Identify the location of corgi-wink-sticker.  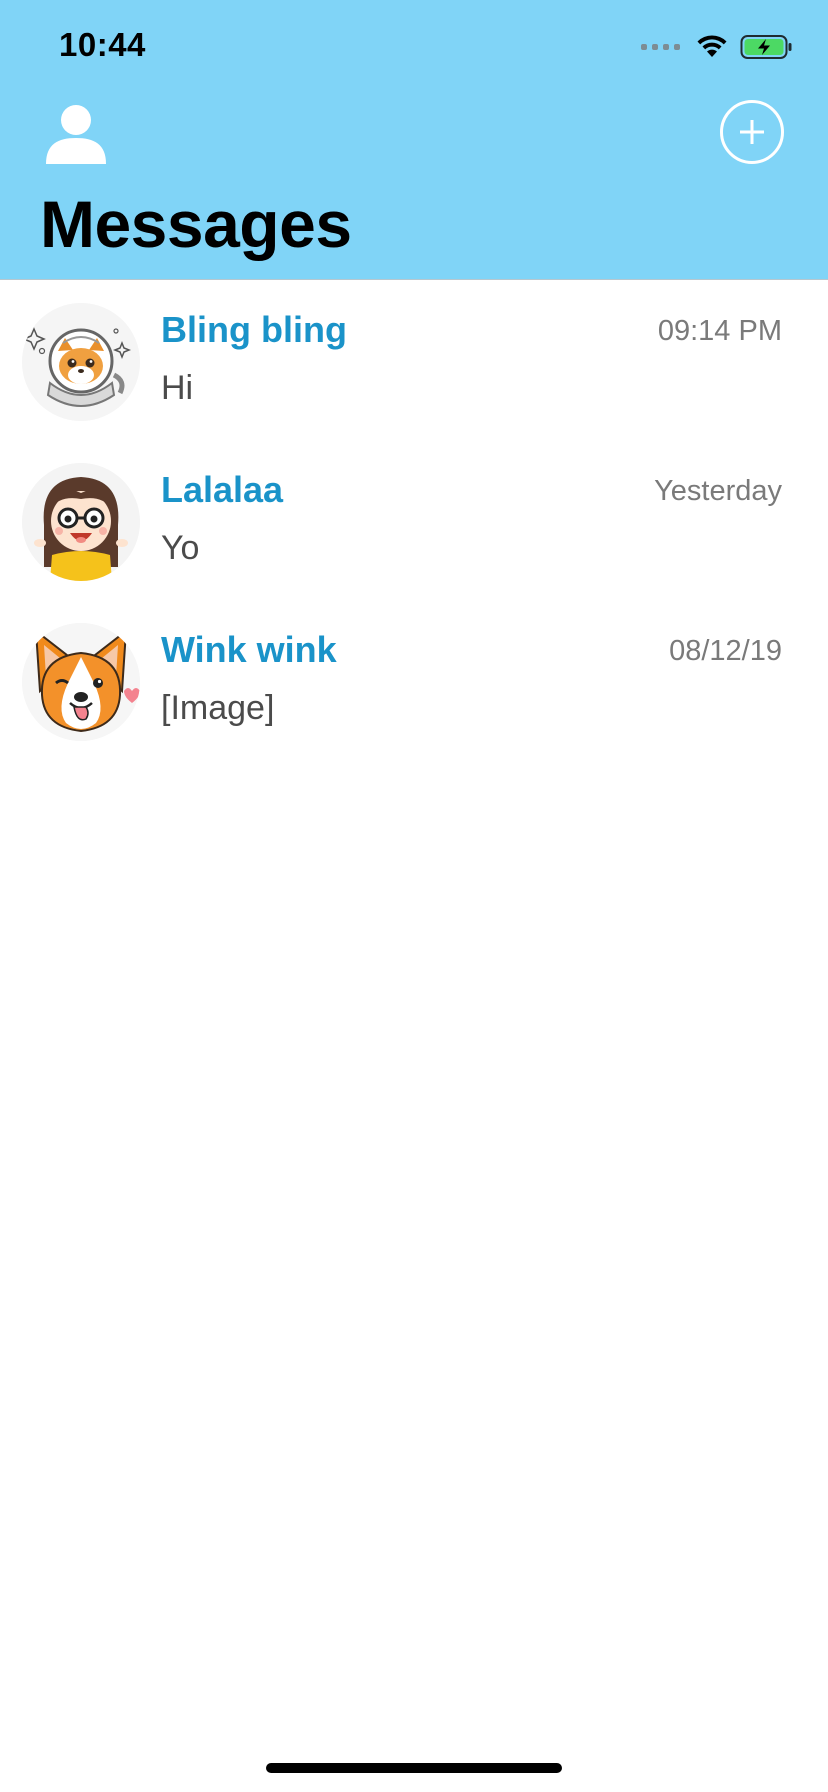
(81, 682).